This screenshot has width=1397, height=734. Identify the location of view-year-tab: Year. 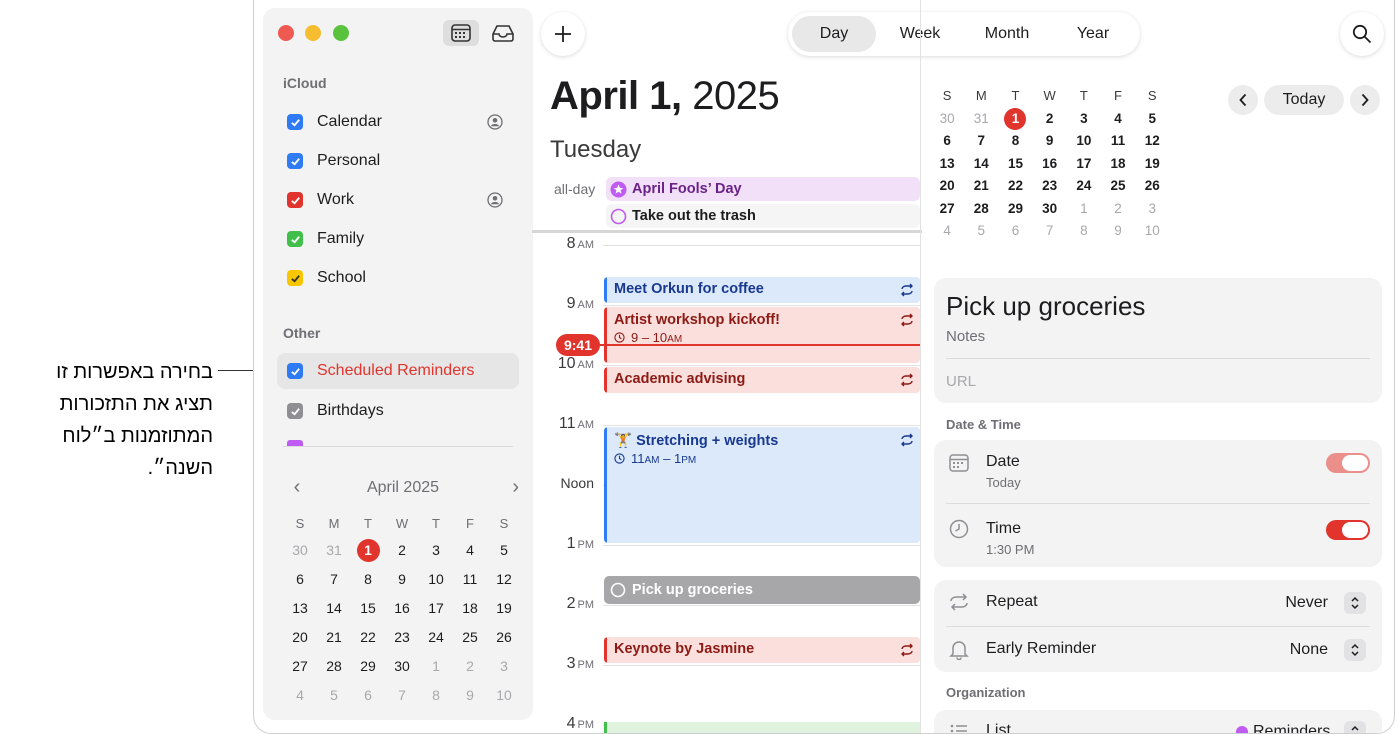
(1093, 34).